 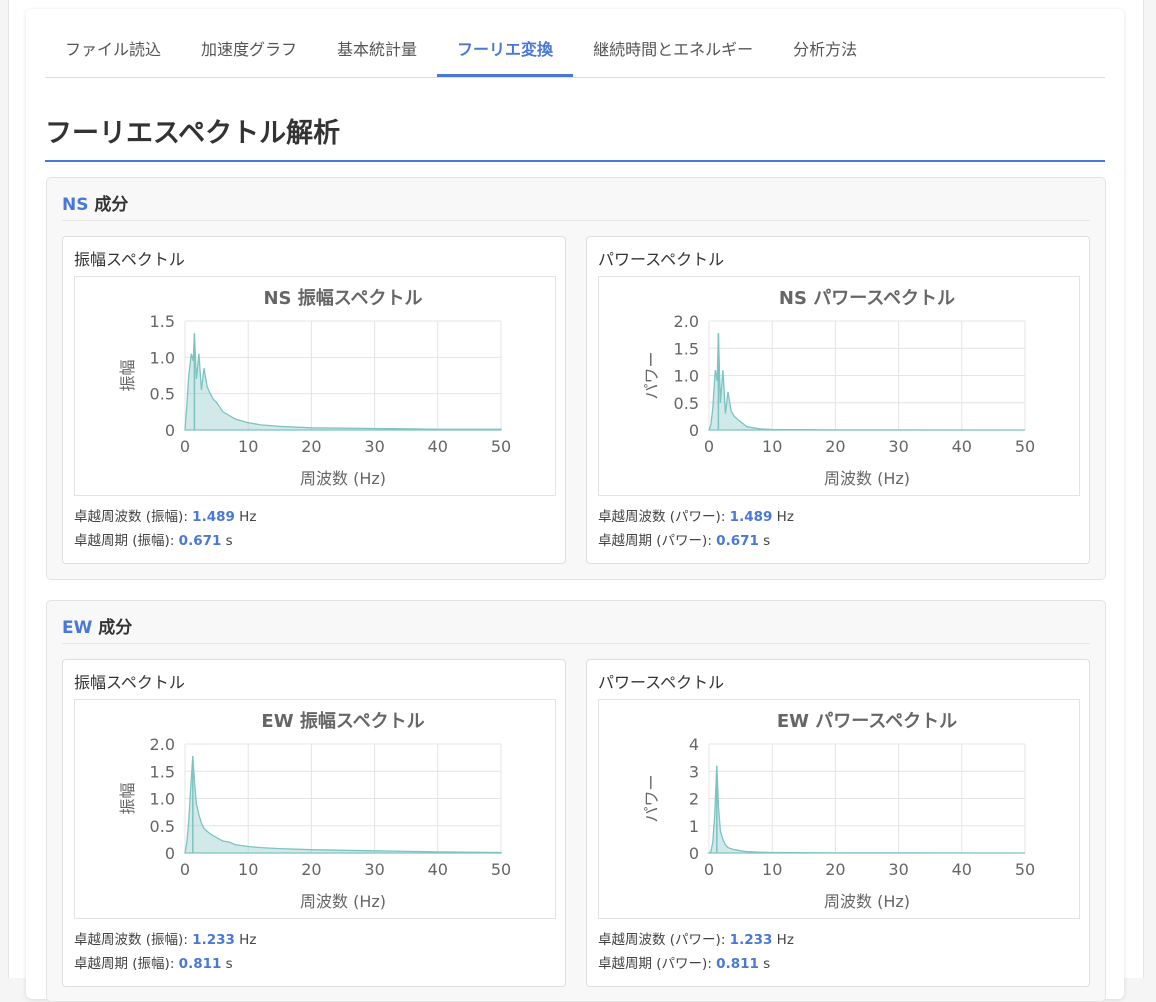 What do you see at coordinates (249, 50) in the screenshot?
I see `tab-acceleration-graph: 加速度グラフ` at bounding box center [249, 50].